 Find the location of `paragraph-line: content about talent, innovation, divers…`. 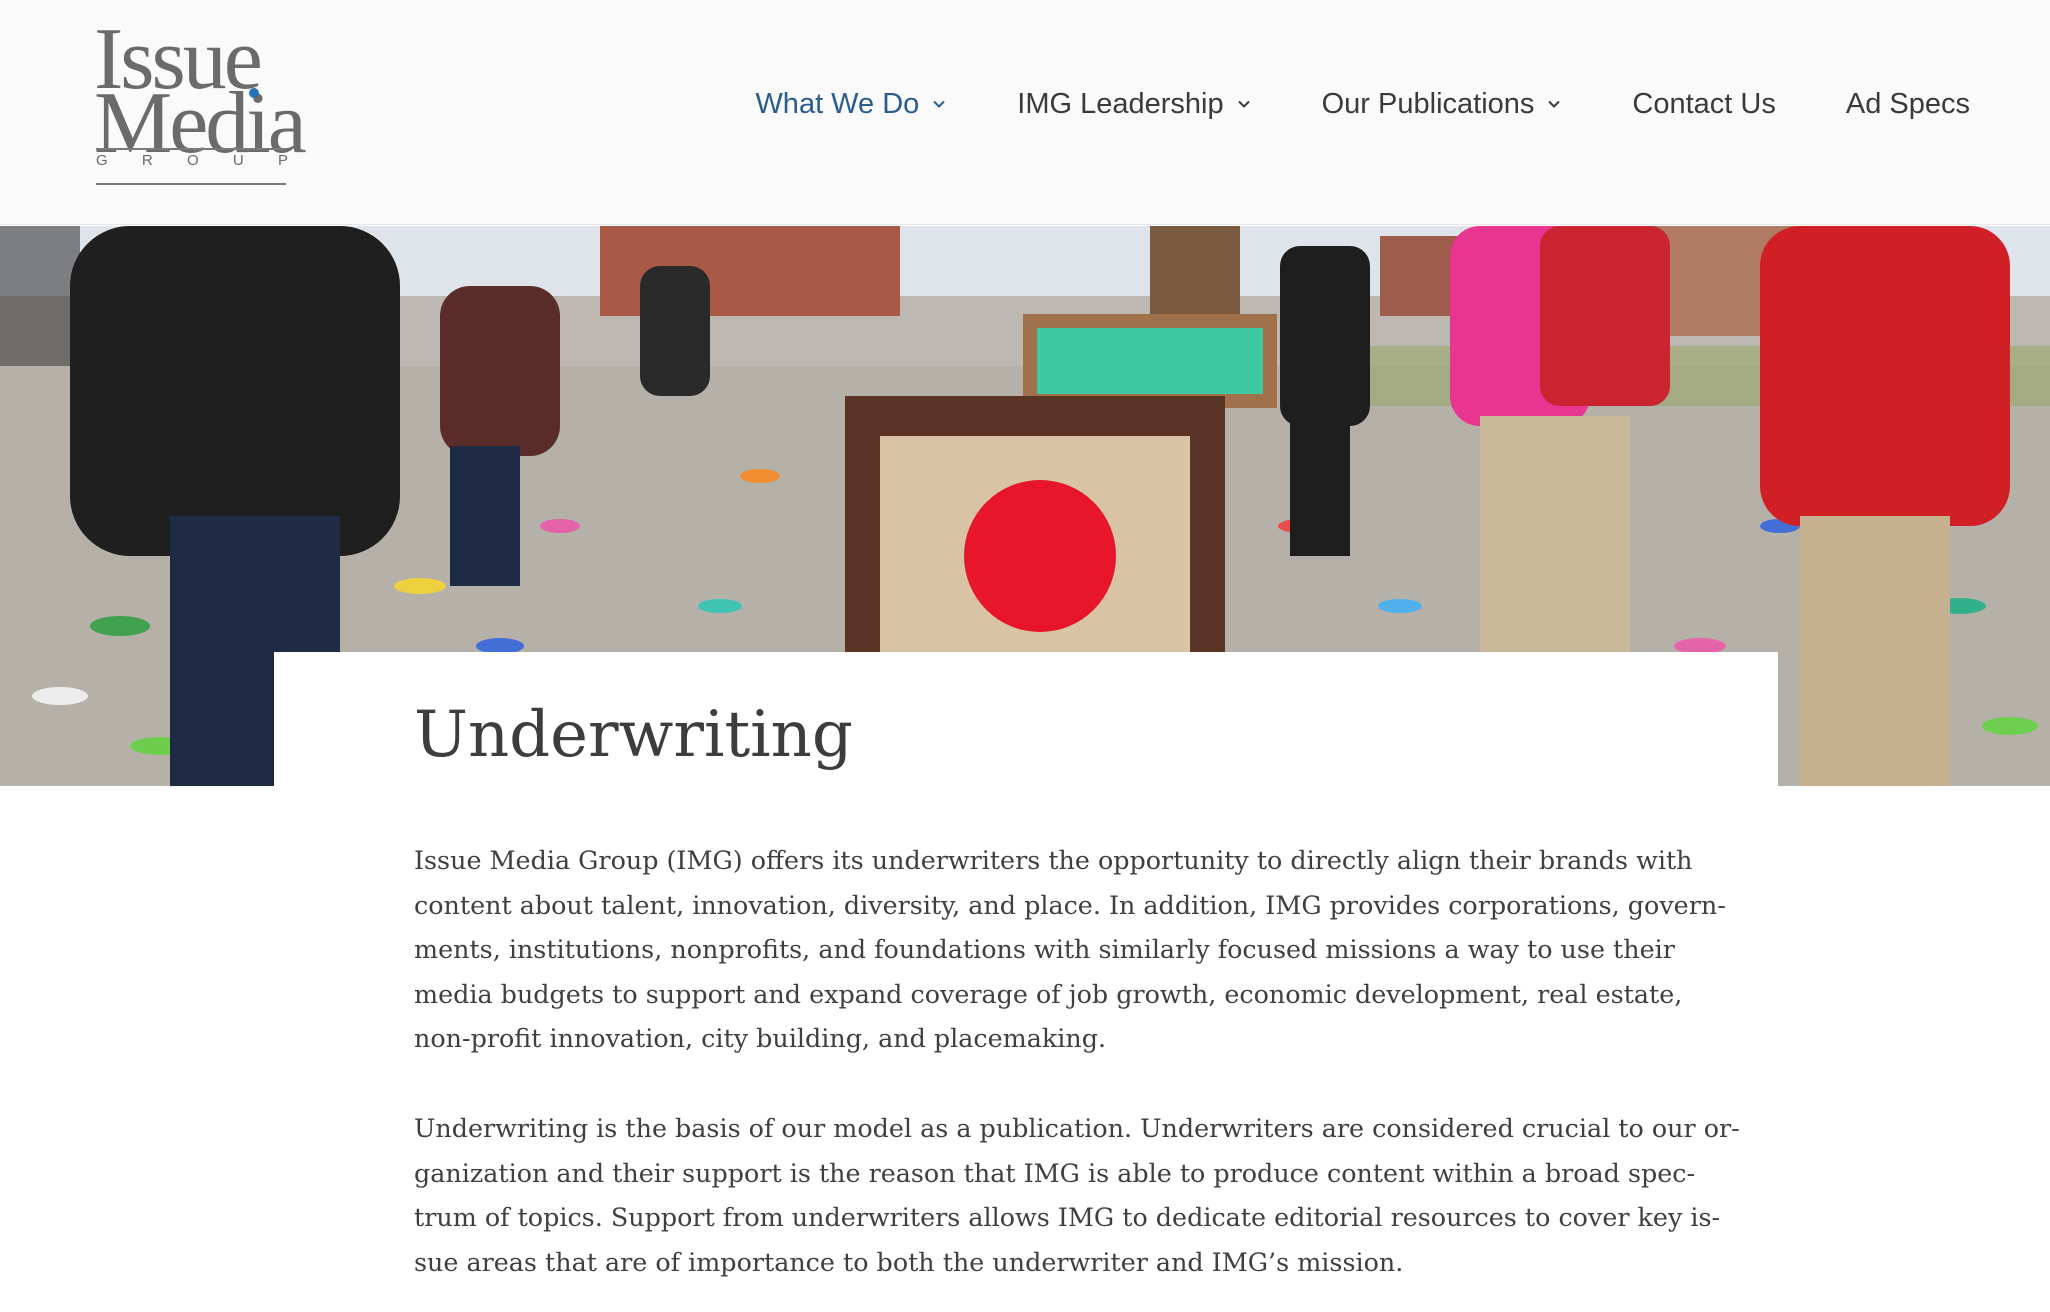

paragraph-line: content about talent, innovation, divers… is located at coordinates (1070, 904).